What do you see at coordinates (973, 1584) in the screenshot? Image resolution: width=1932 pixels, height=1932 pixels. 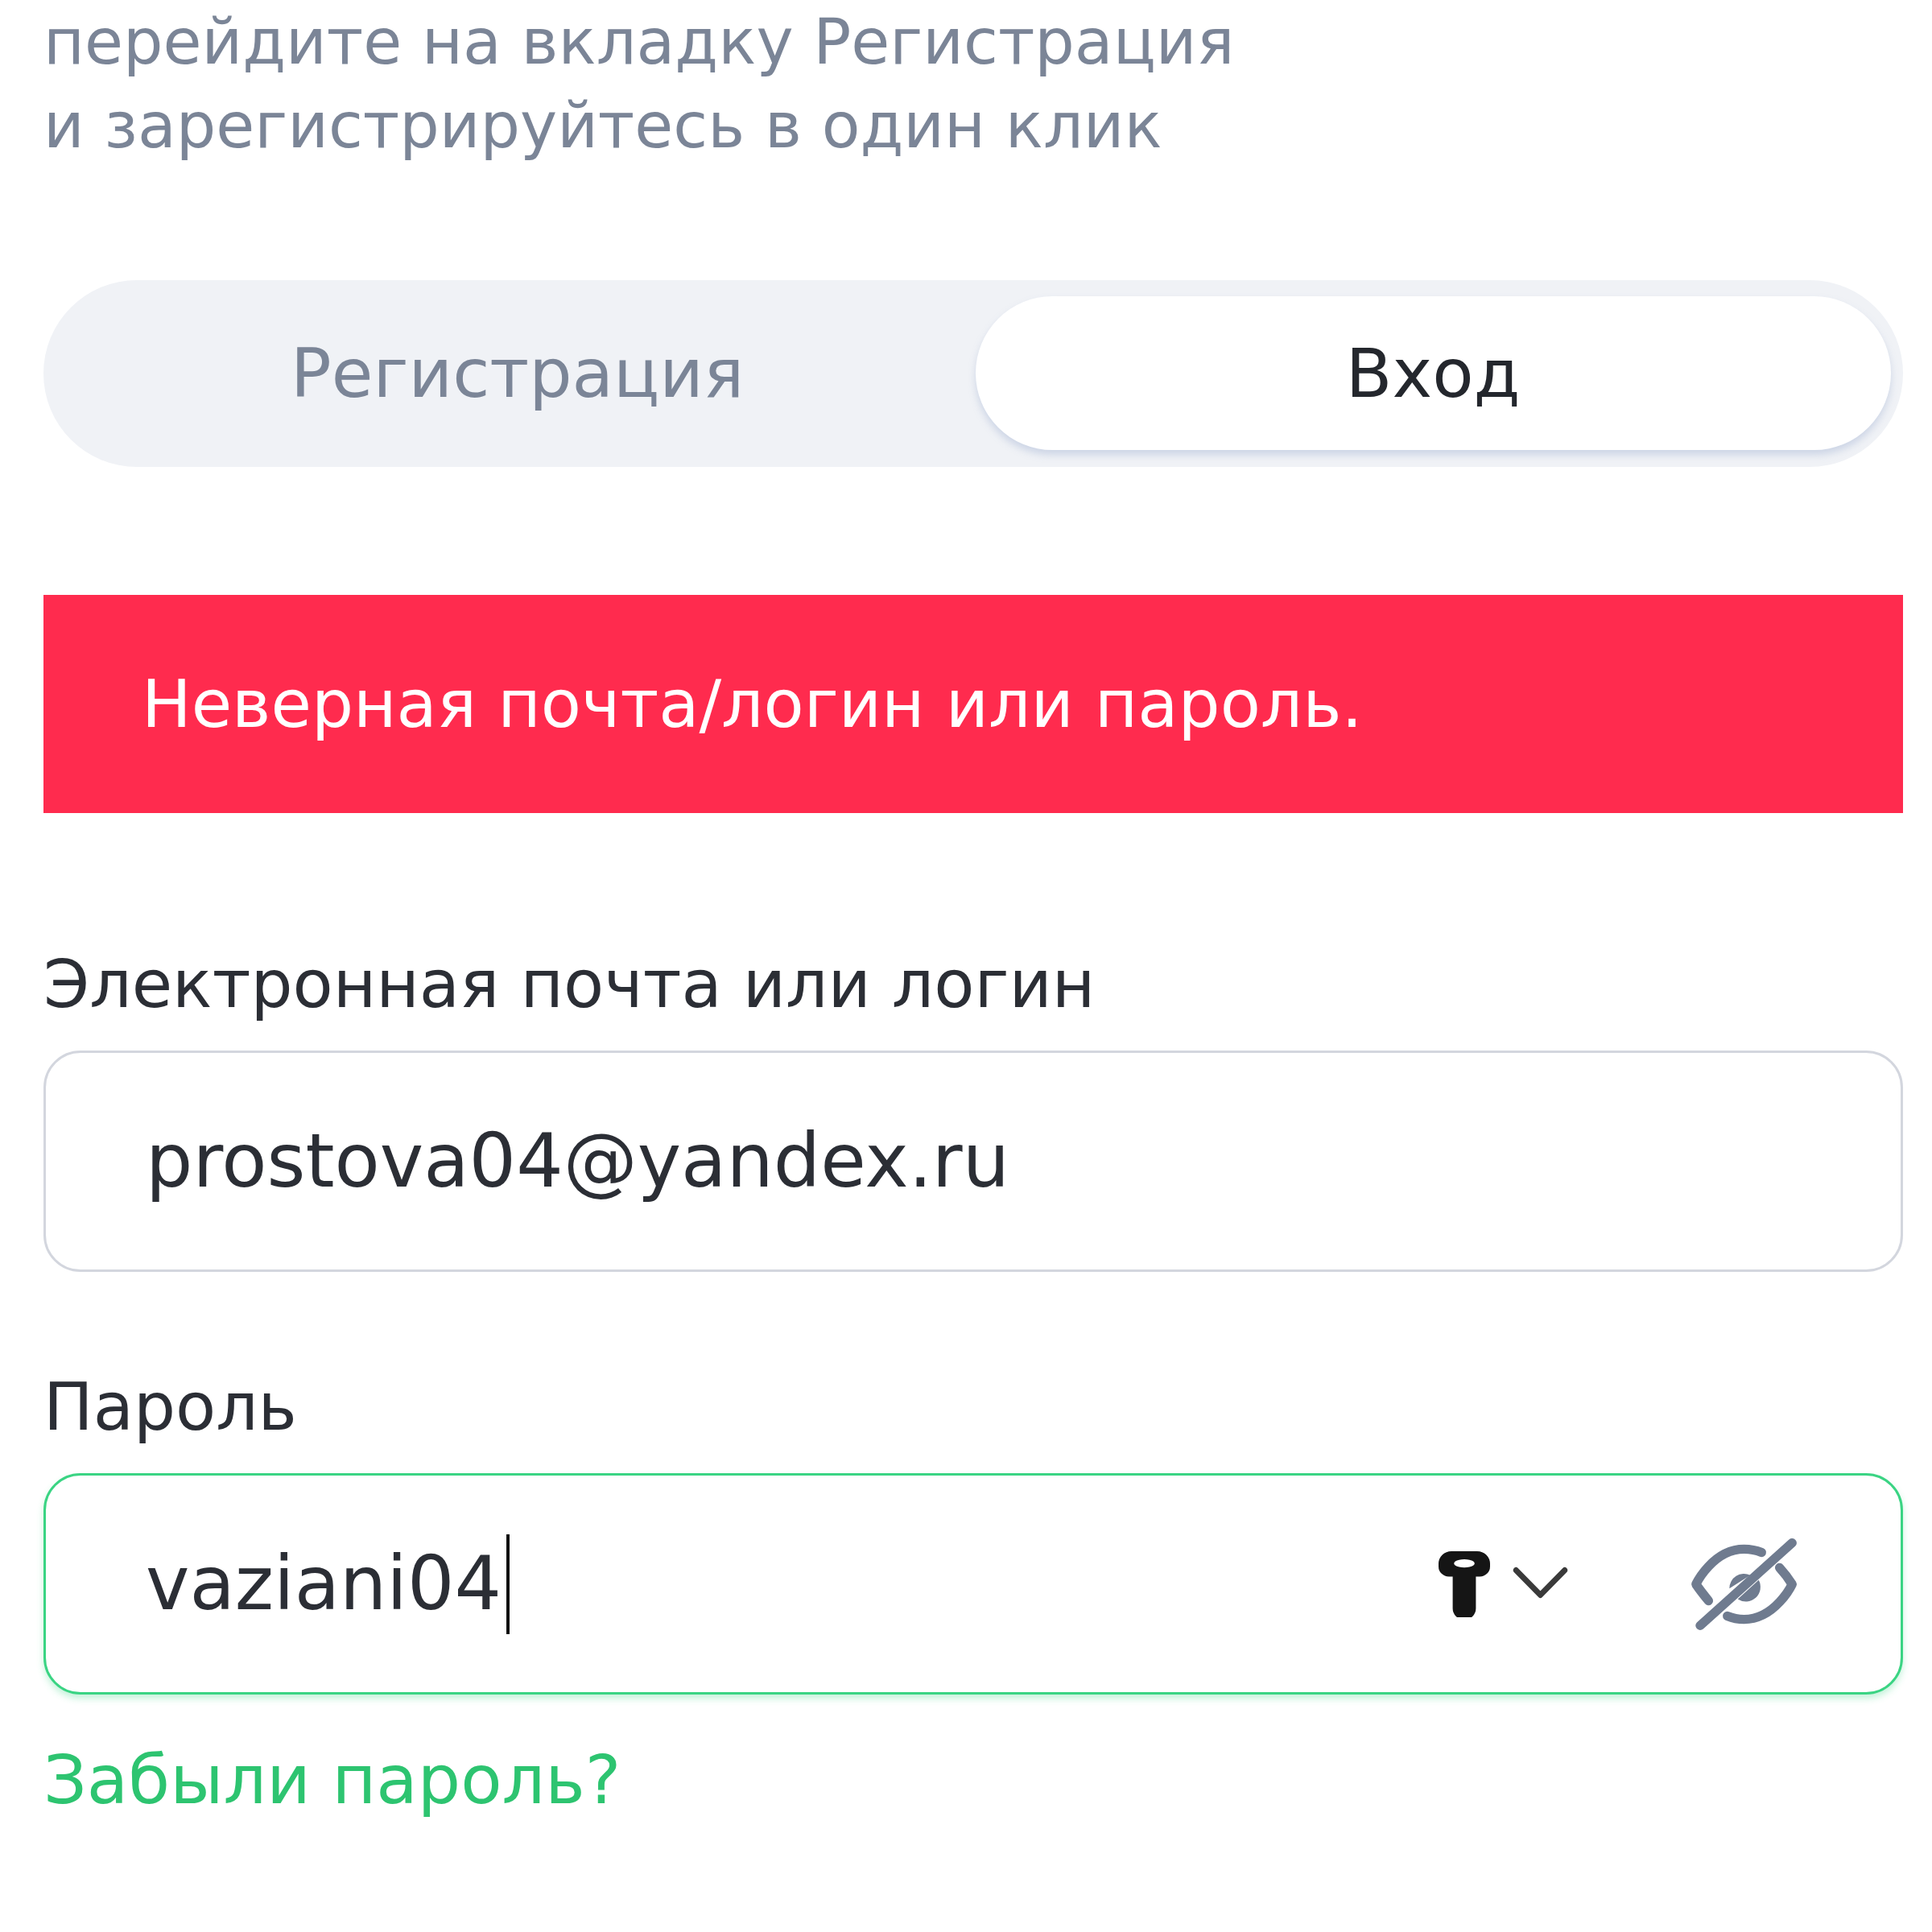 I see `password-field: vaziani04` at bounding box center [973, 1584].